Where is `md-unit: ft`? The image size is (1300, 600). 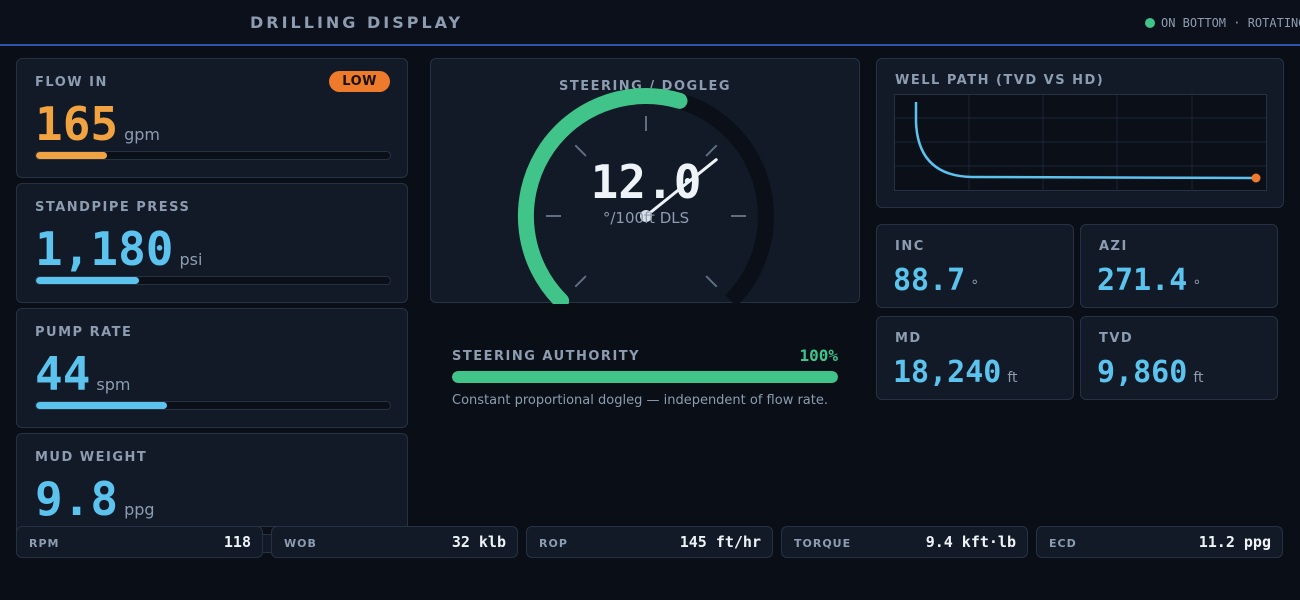
md-unit: ft is located at coordinates (1012, 378).